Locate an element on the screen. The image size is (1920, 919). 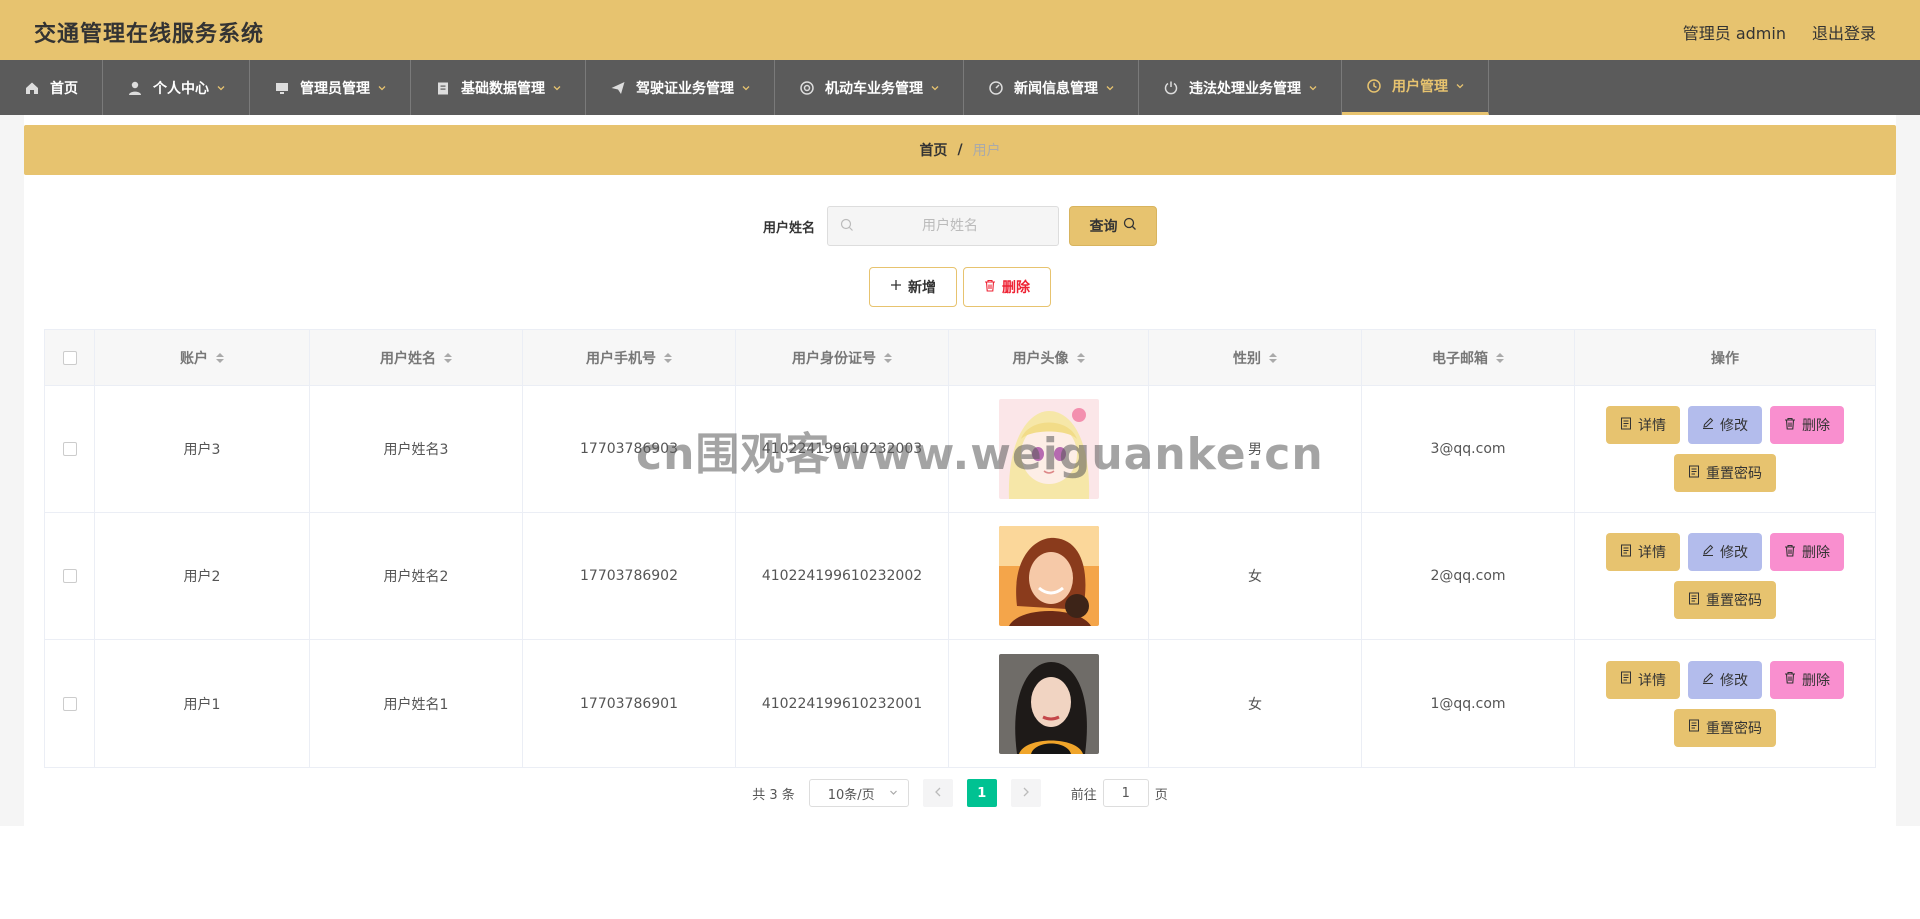
column-header-account: 账户 is located at coordinates (202, 357).